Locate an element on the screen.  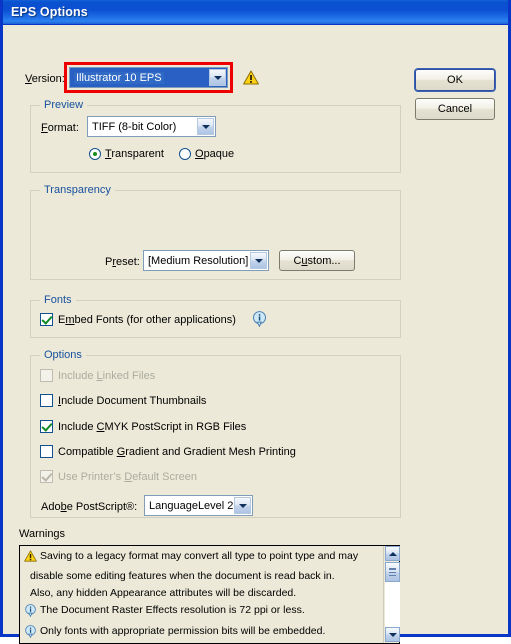
embed-fonts-checkbox is located at coordinates (46, 319).